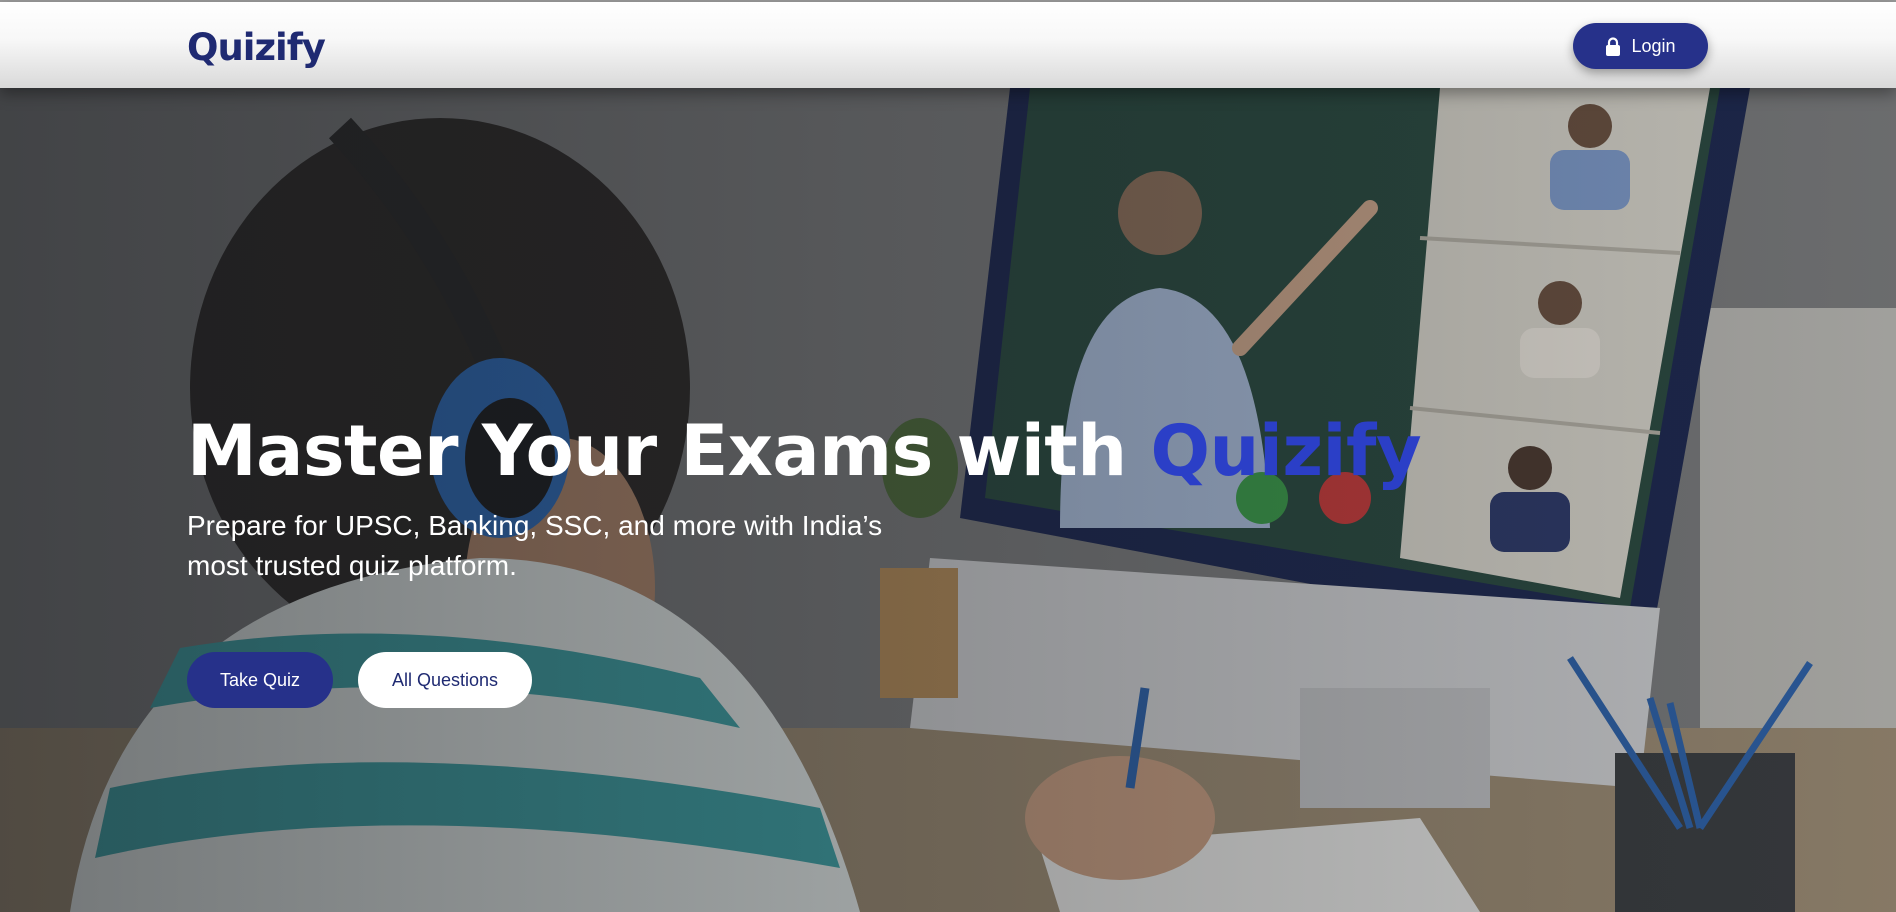 The width and height of the screenshot is (1896, 912). I want to click on hero-actions: Take Quiz All Questions, so click(359, 680).